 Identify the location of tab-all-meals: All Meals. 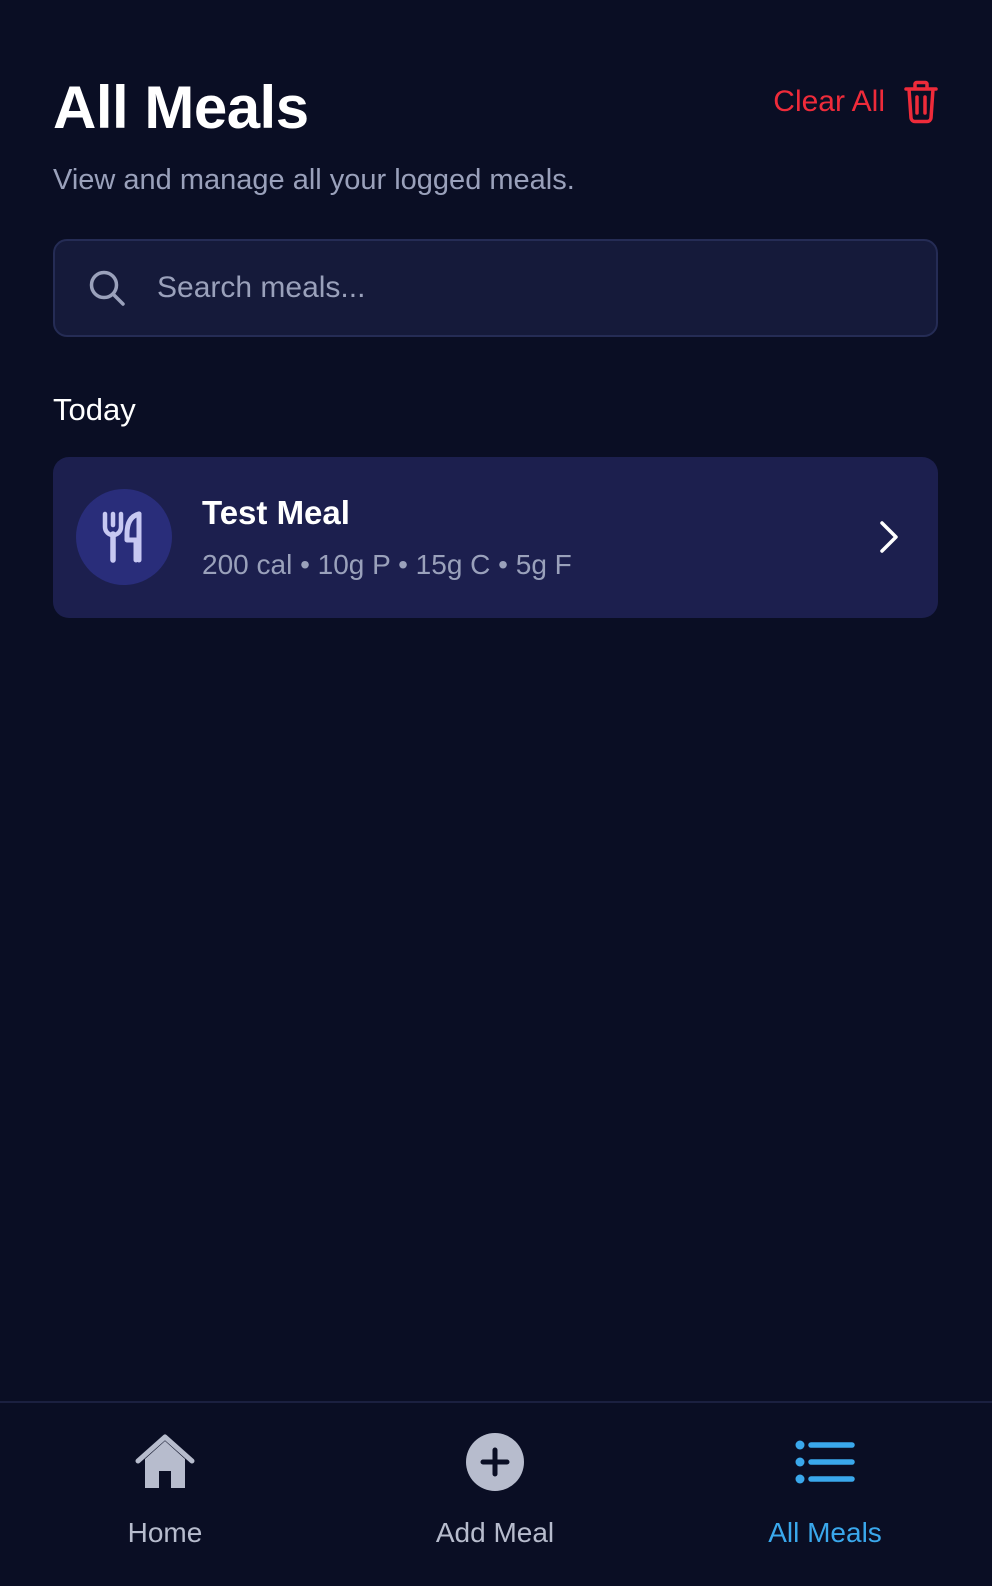
(825, 1494).